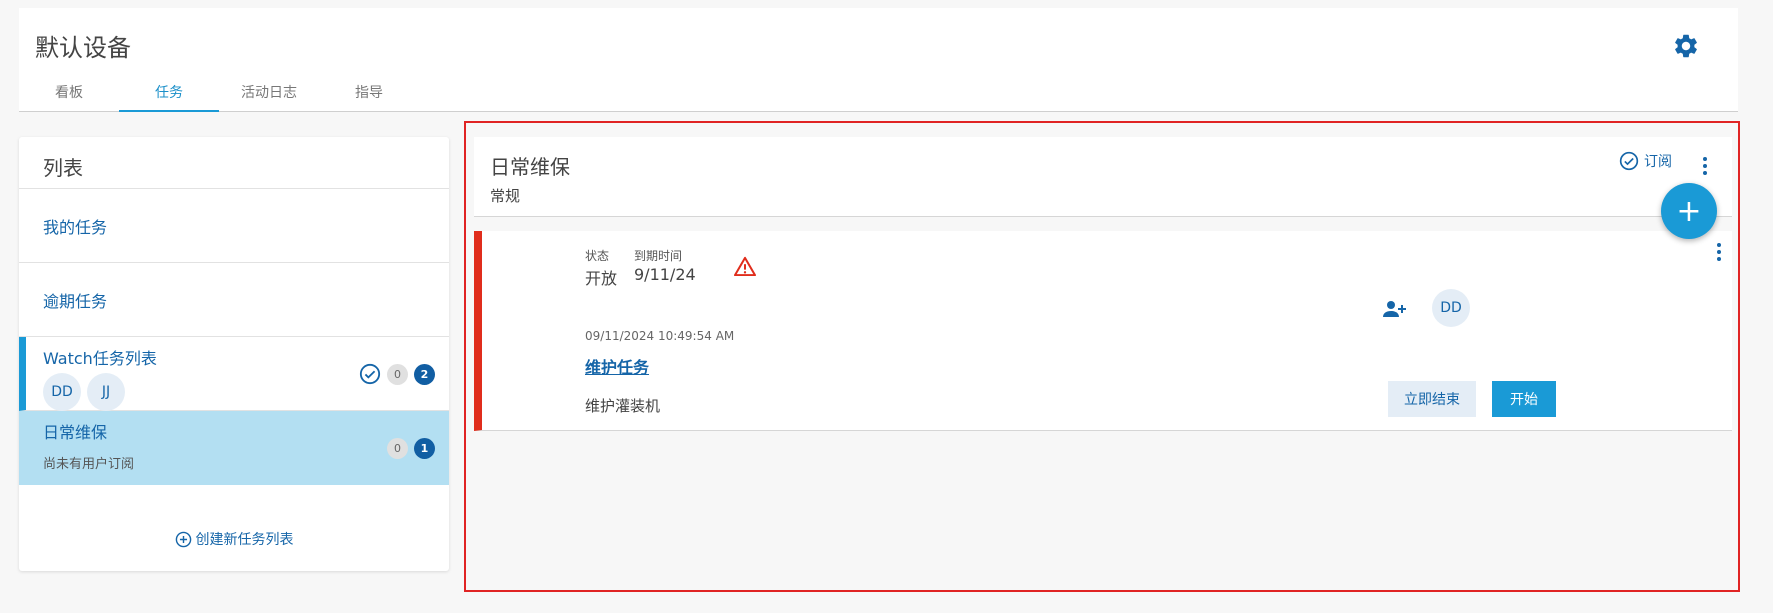 The width and height of the screenshot is (1773, 613). I want to click on warning-icon, so click(745, 266).